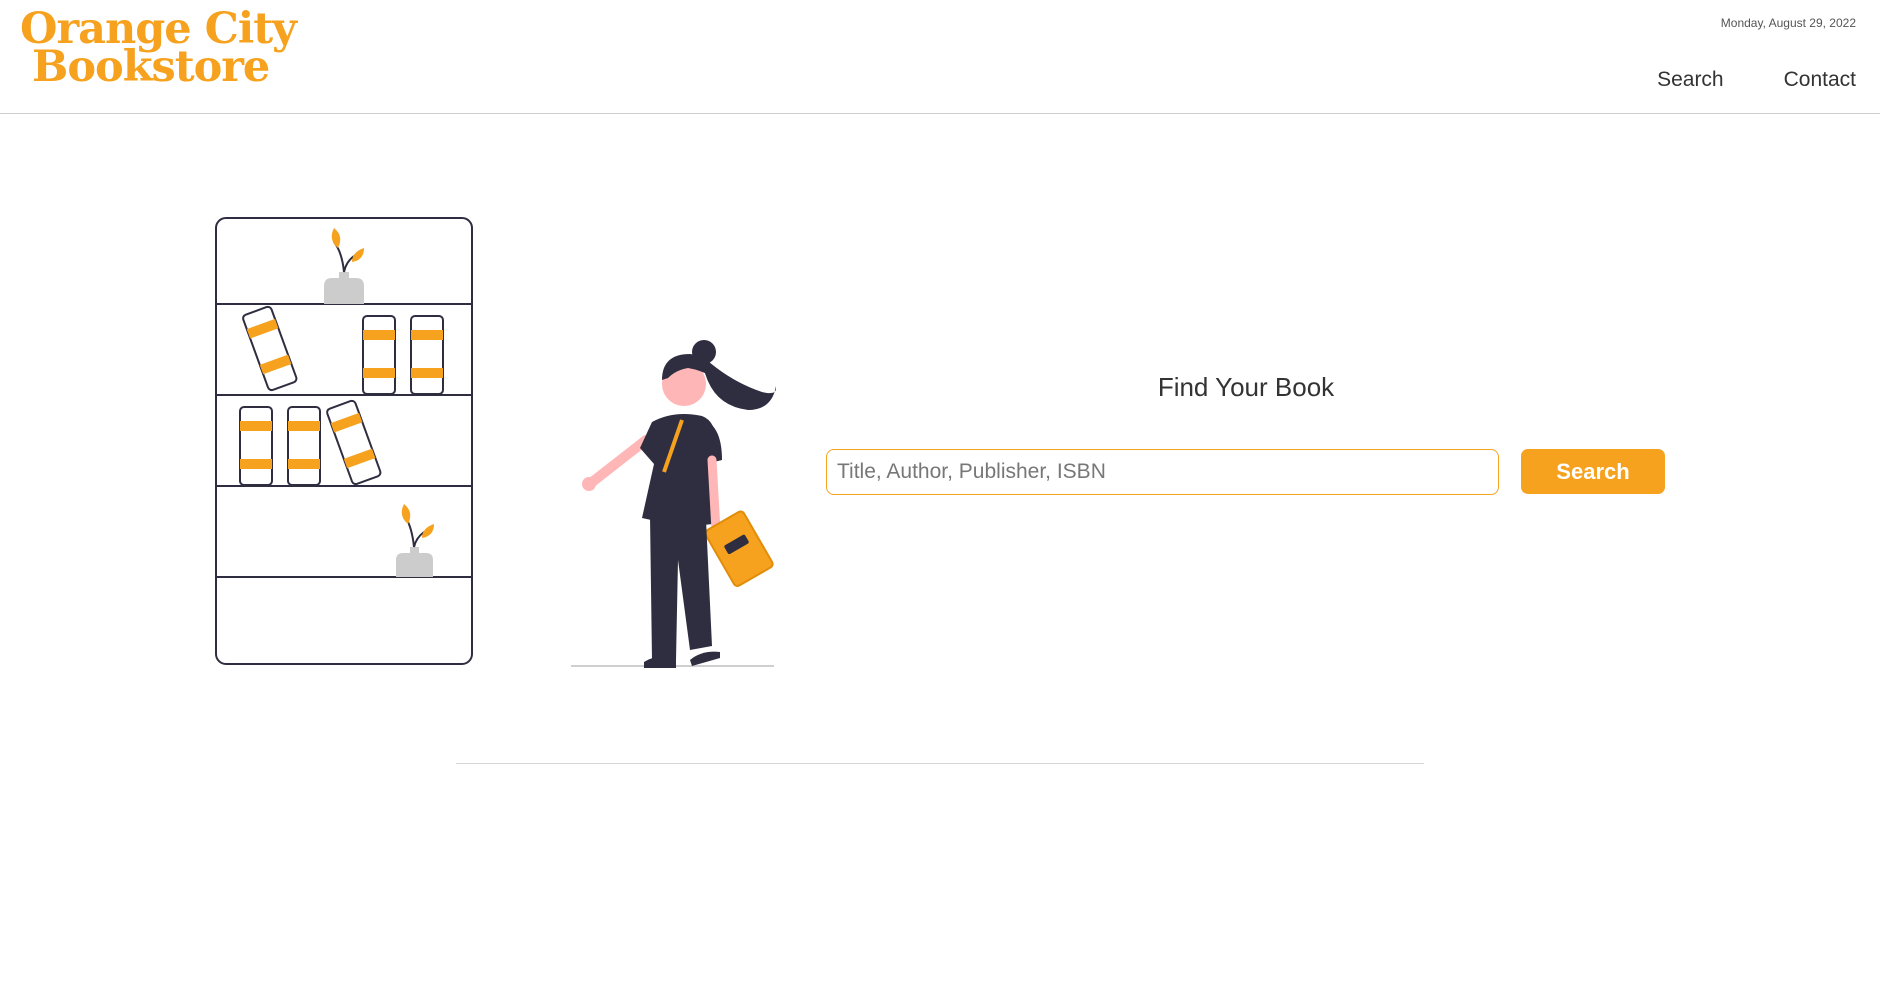 The image size is (1880, 990). What do you see at coordinates (344, 266) in the screenshot?
I see `plant-top` at bounding box center [344, 266].